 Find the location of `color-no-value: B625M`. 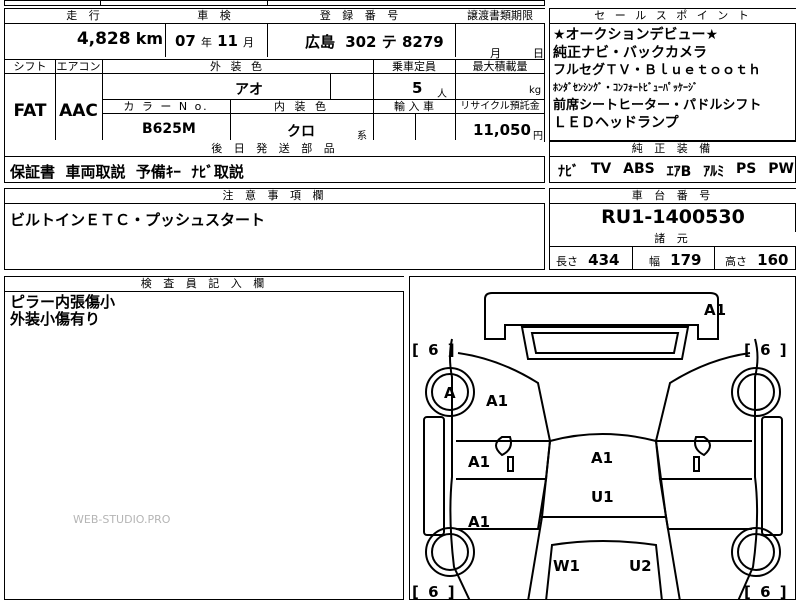

color-no-value: B625M is located at coordinates (169, 129).